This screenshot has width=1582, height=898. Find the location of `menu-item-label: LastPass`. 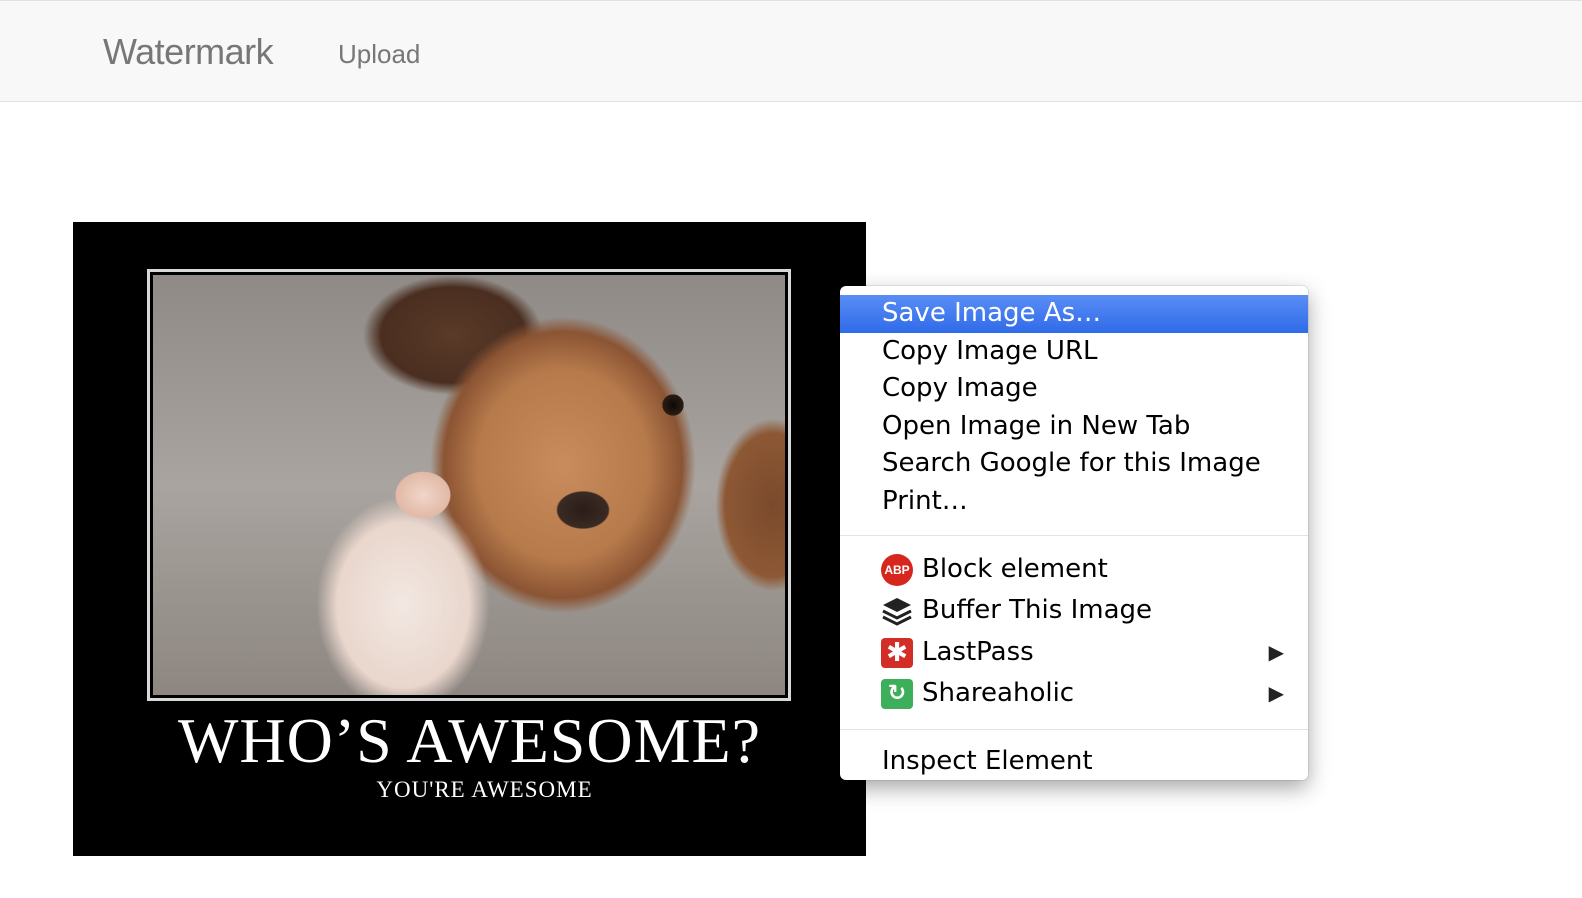

menu-item-label: LastPass is located at coordinates (978, 651).